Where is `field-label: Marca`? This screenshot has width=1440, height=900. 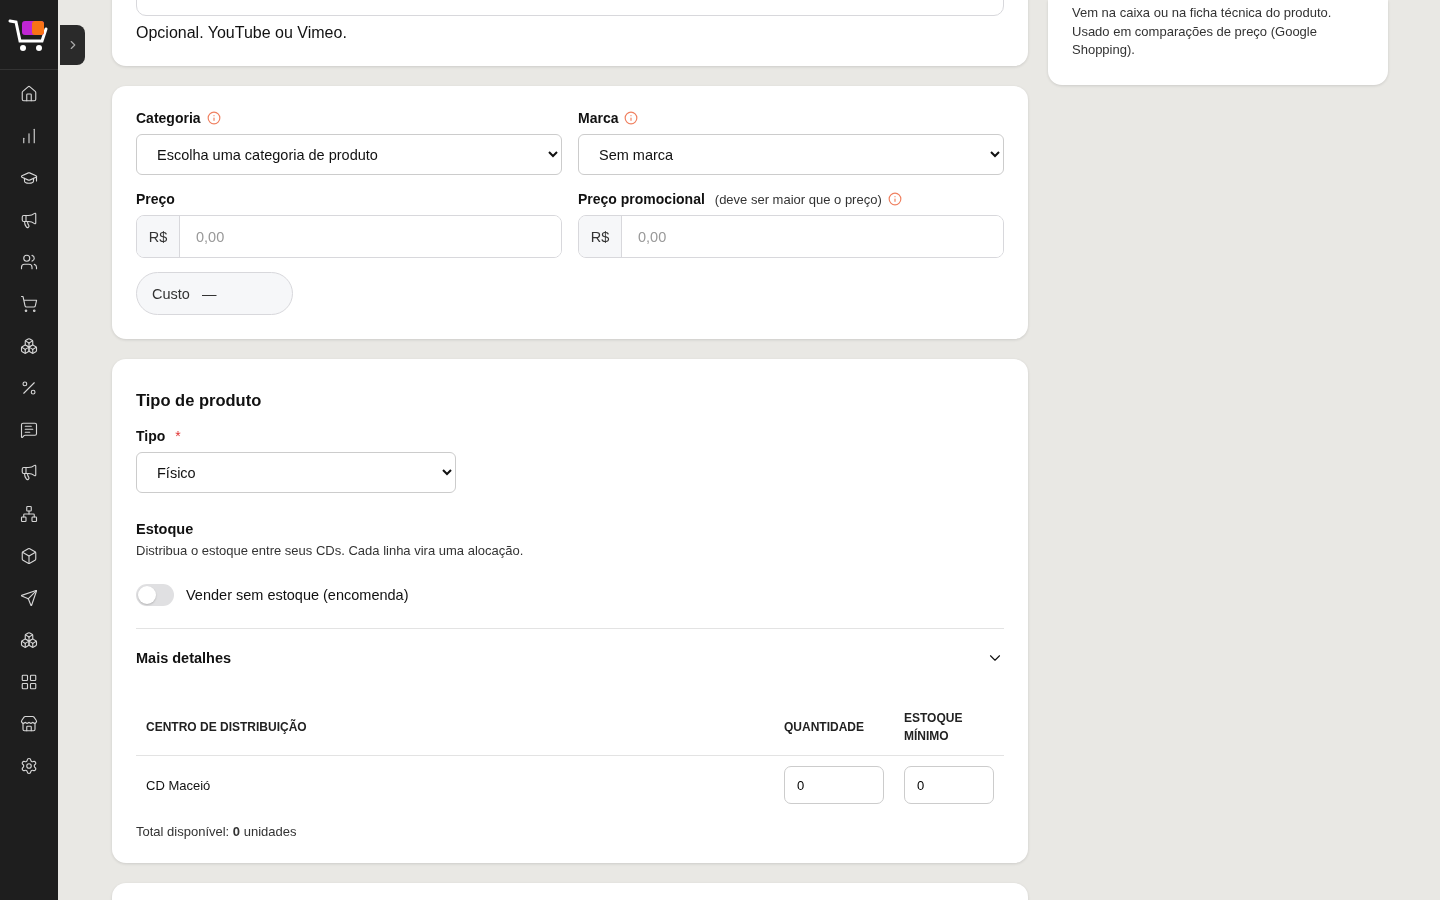
field-label: Marca is located at coordinates (598, 118).